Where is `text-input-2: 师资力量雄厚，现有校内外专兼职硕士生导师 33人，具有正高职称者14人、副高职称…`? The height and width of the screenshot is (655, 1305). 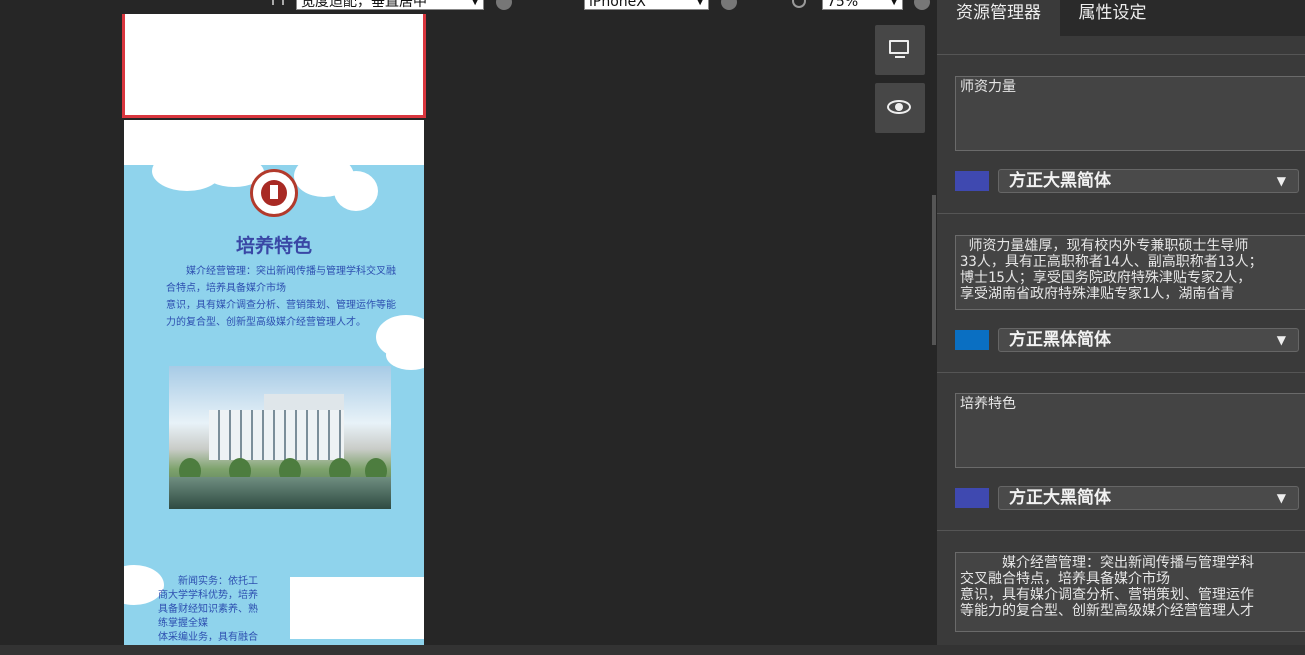
text-input-2: 师资力量雄厚，现有校内外专兼职硕士生导师 33人，具有正高职称者14人、副高职称… is located at coordinates (1130, 272).